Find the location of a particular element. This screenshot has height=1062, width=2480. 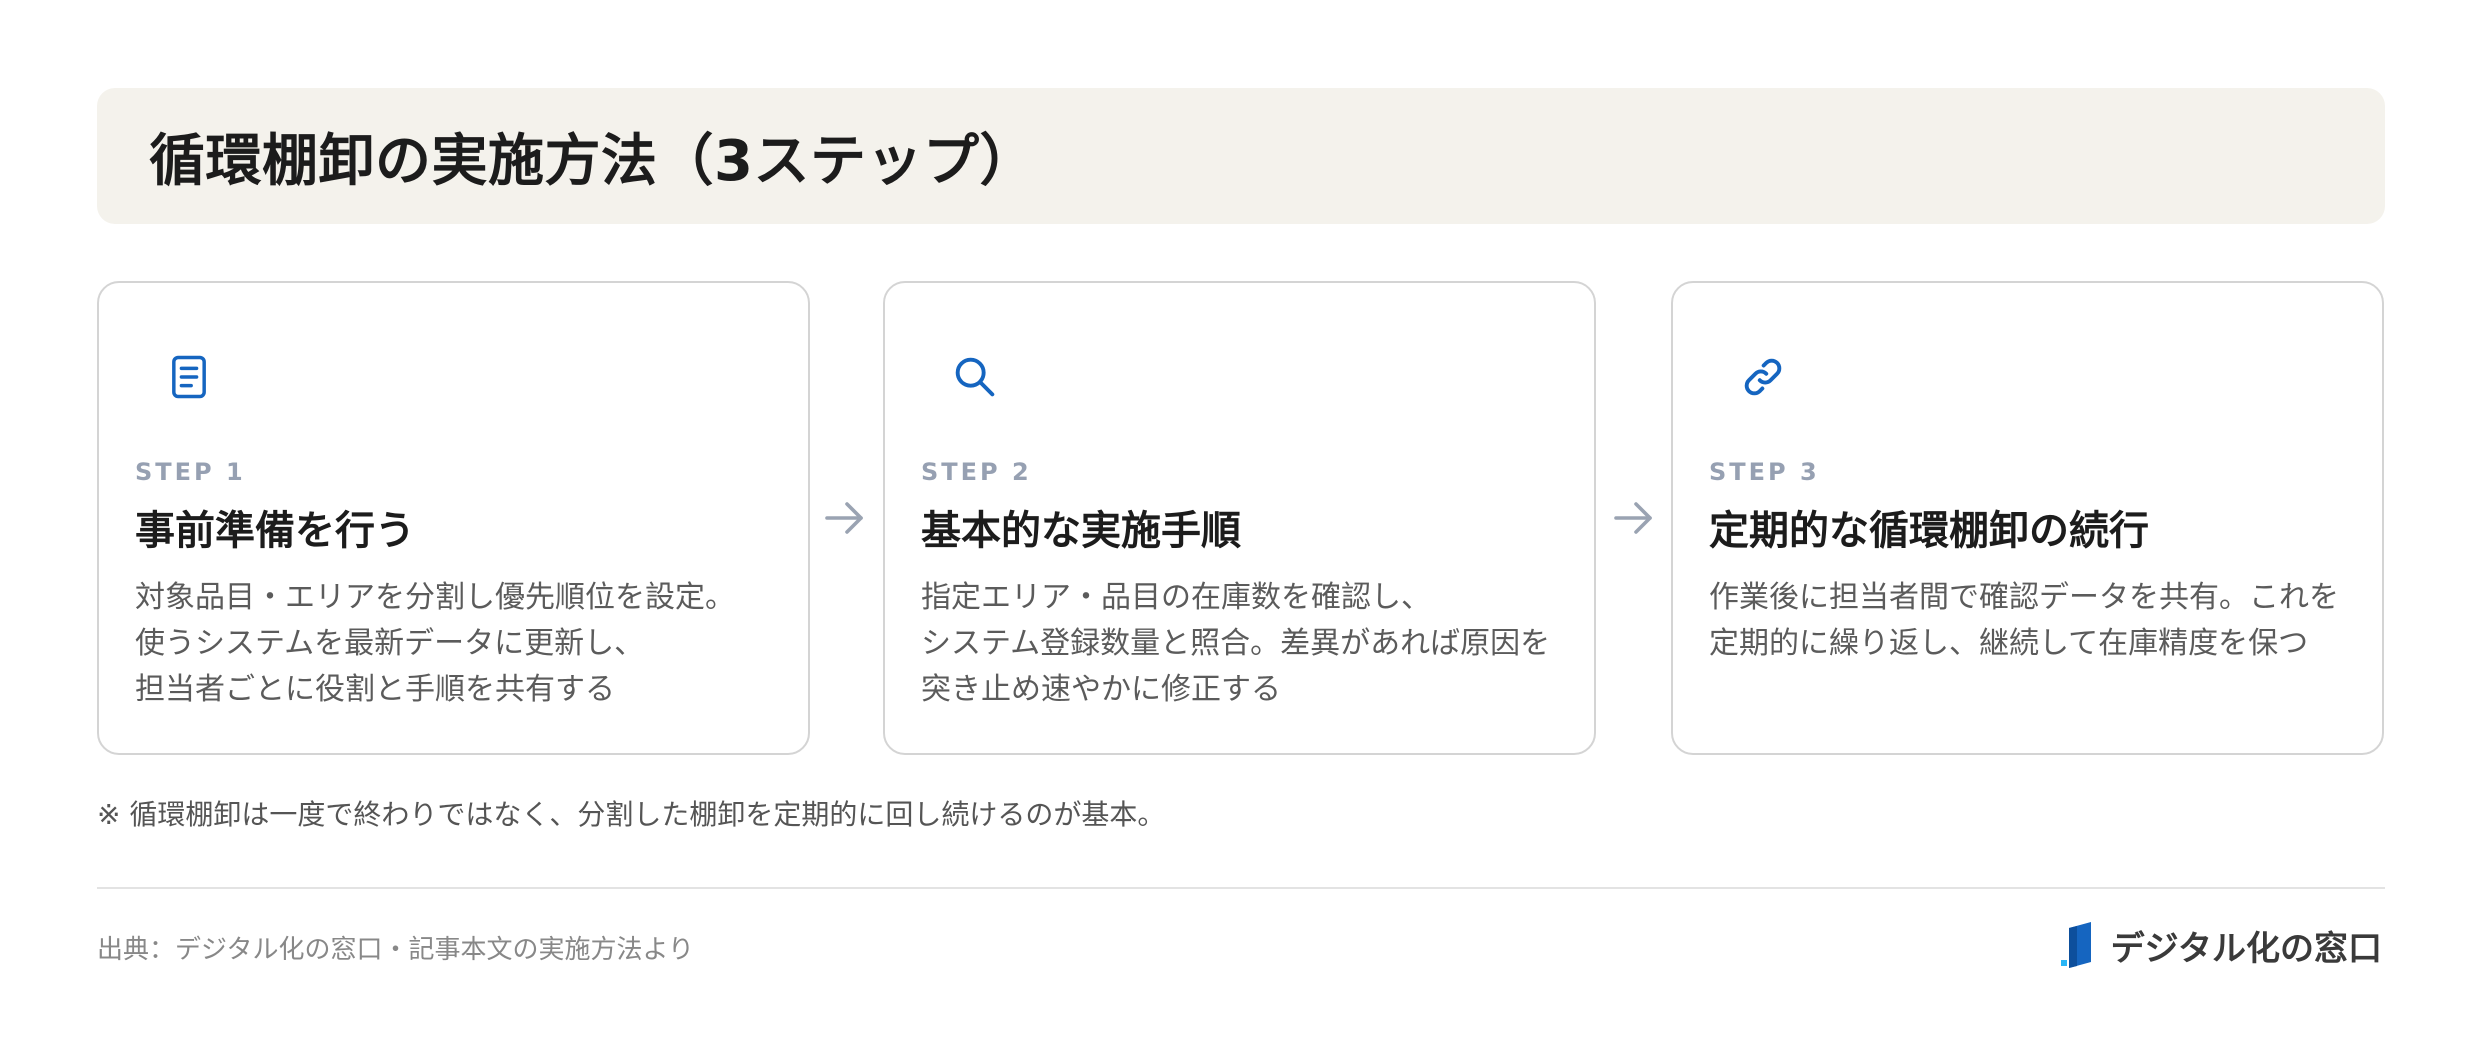

link-icon is located at coordinates (1763, 377).